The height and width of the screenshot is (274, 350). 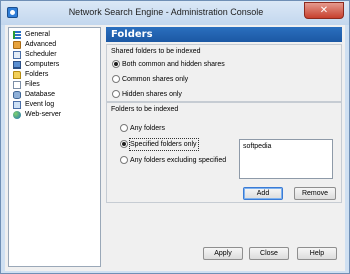 I want to click on radio-both-shares: Both common and hidden shares, so click(x=187, y=64).